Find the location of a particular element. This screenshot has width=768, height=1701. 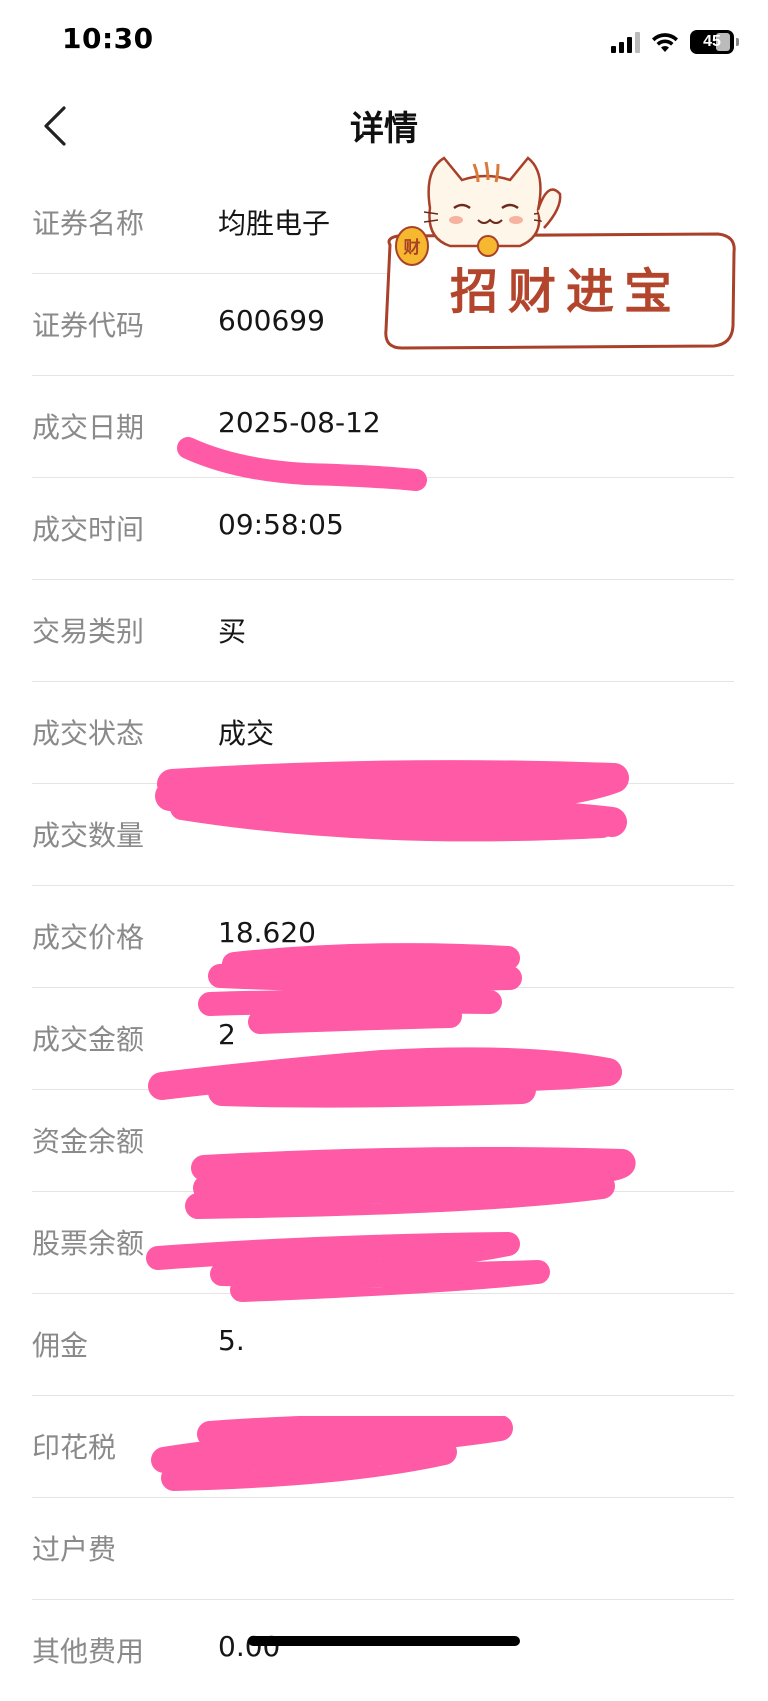

home-indicator is located at coordinates (384, 1641).